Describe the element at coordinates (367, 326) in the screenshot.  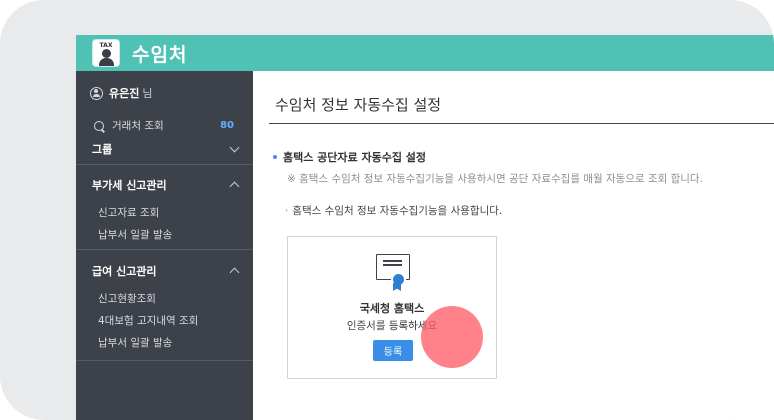
I see `card-desc-prefix: 인증서를` at that location.